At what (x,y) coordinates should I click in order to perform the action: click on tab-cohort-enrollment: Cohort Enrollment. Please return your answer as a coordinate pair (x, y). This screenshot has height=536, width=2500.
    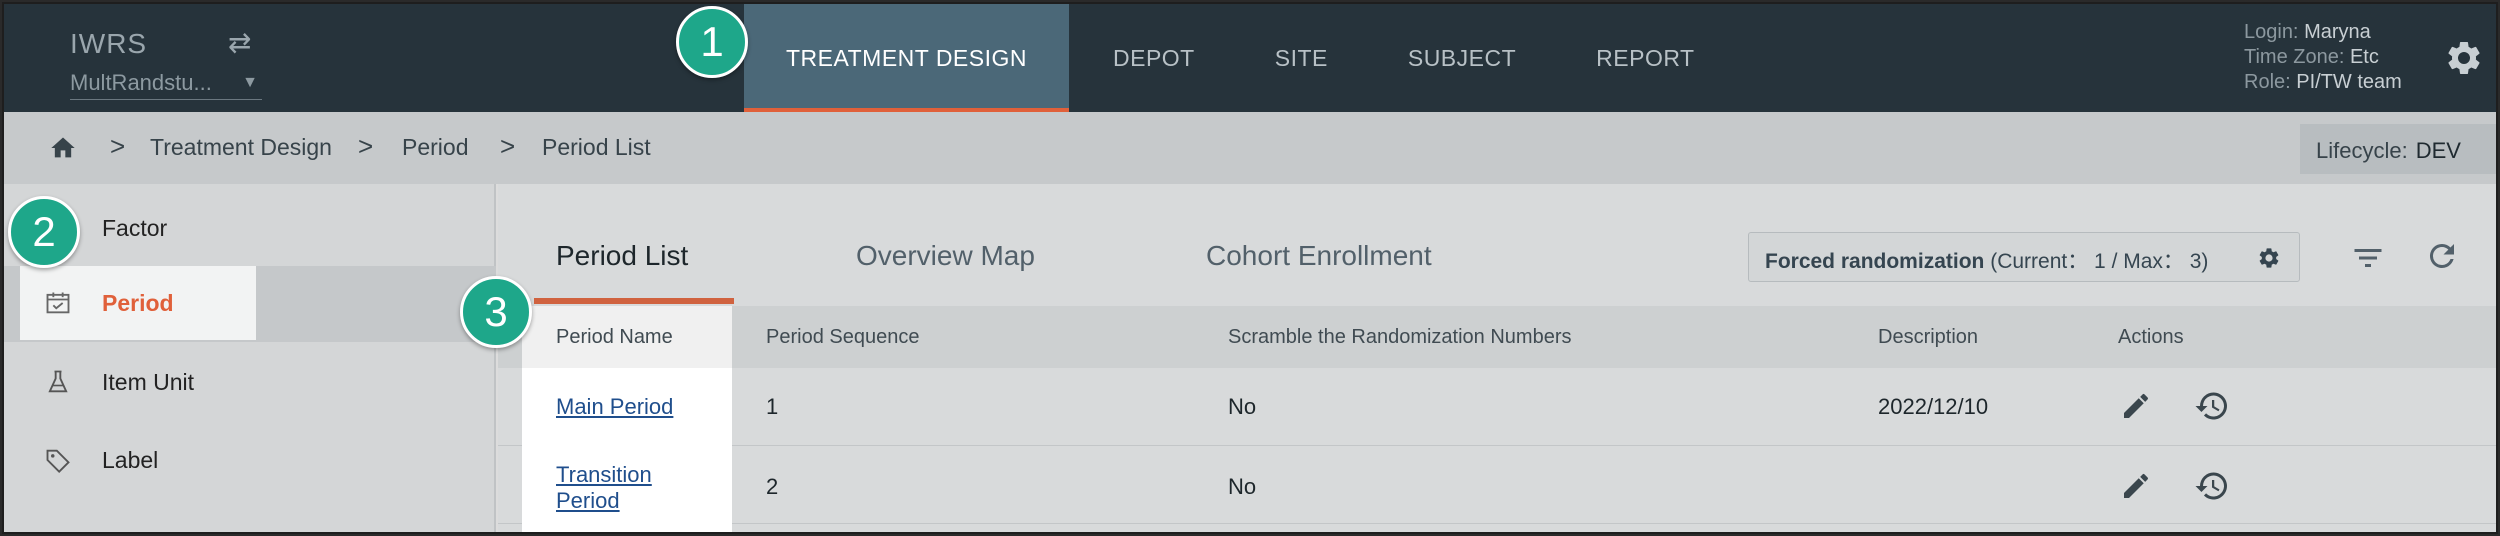
    Looking at the image, I should click on (1319, 256).